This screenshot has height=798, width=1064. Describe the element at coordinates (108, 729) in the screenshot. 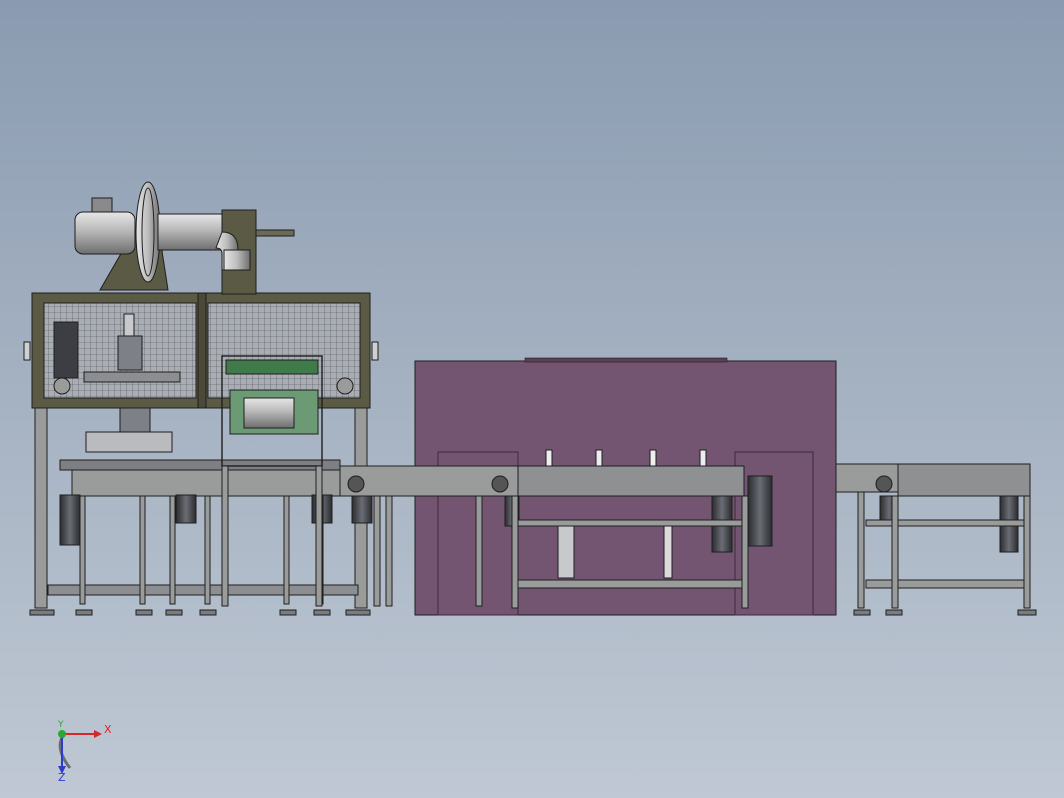

I see `x-axis-label: X` at that location.